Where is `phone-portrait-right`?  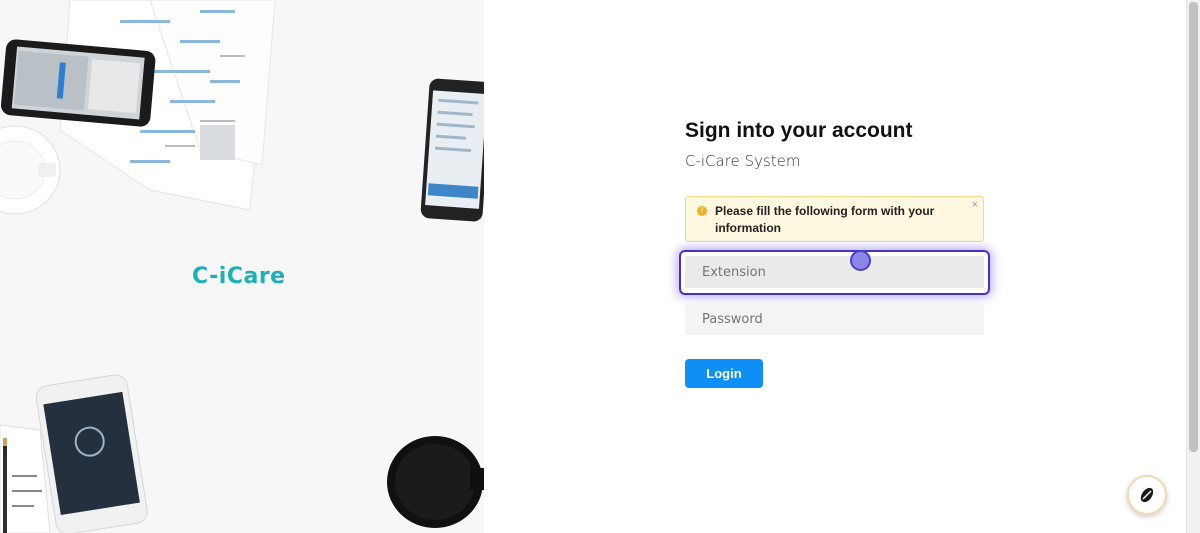 phone-portrait-right is located at coordinates (452, 150).